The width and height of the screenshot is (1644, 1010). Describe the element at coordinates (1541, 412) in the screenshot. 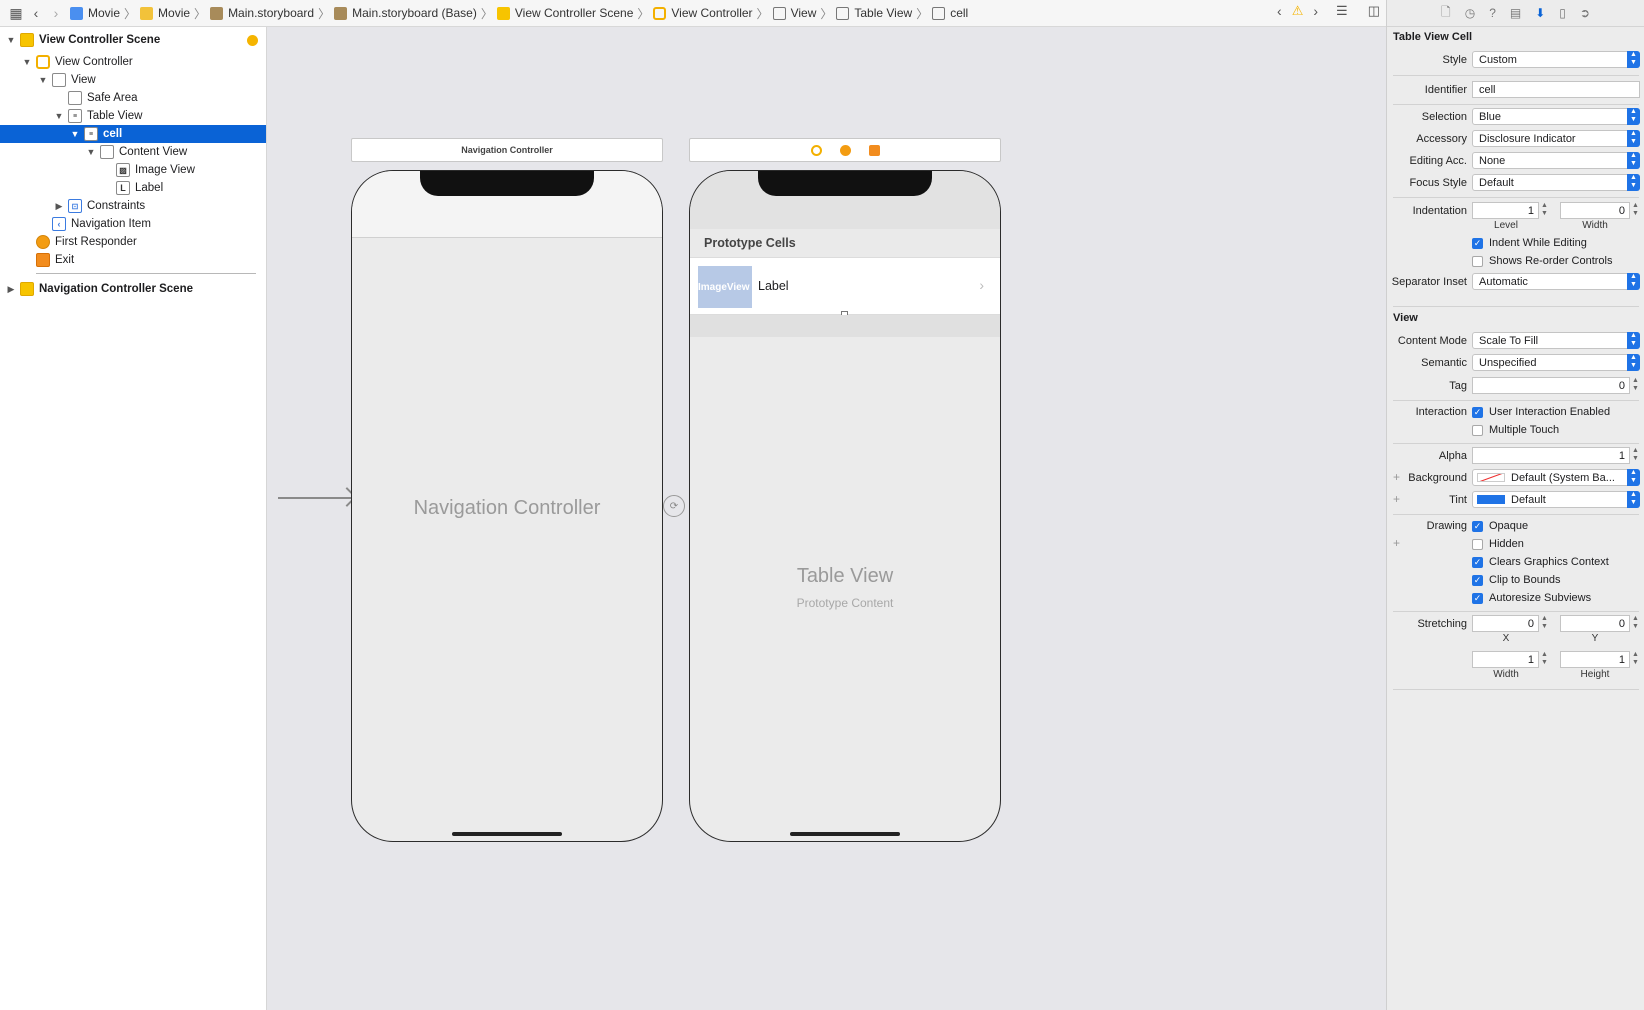

I see `user-interaction-checkbox: ✓ User Interaction Enabled` at that location.